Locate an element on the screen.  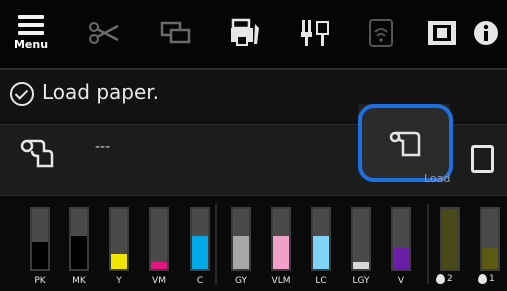
ink-label: VM is located at coordinates (159, 281).